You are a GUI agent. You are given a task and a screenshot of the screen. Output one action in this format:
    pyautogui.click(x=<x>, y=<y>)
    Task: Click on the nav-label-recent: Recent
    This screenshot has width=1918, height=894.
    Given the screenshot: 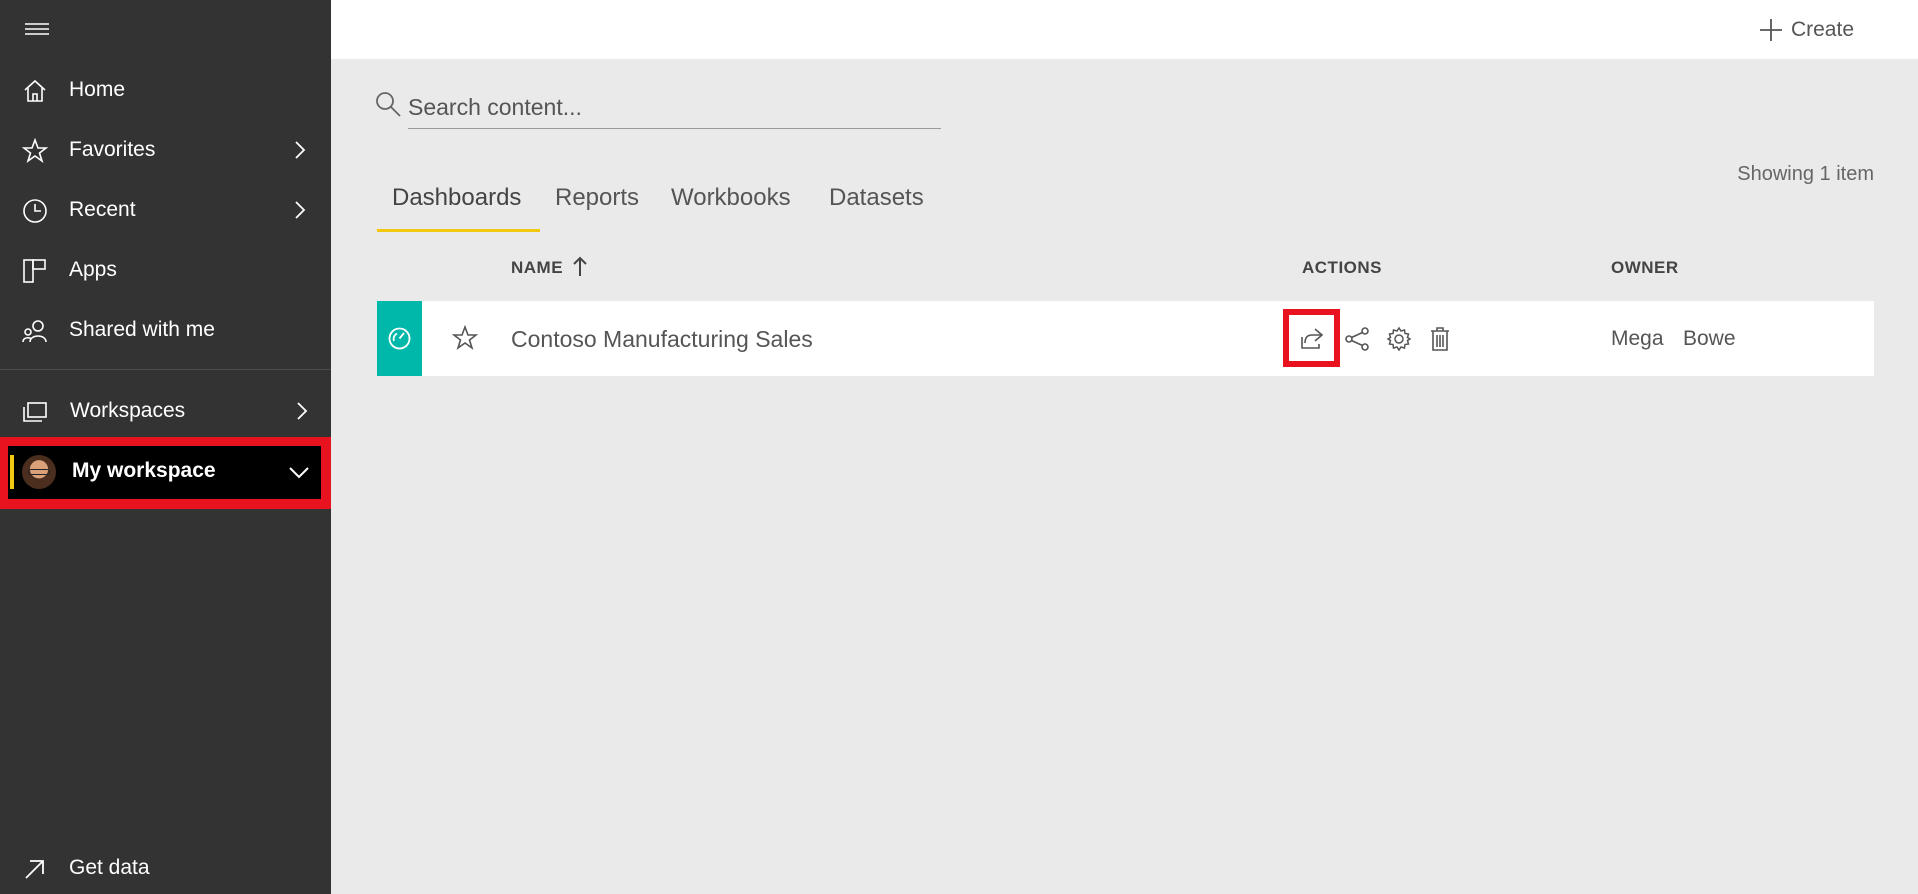 What is the action you would take?
    pyautogui.click(x=102, y=209)
    